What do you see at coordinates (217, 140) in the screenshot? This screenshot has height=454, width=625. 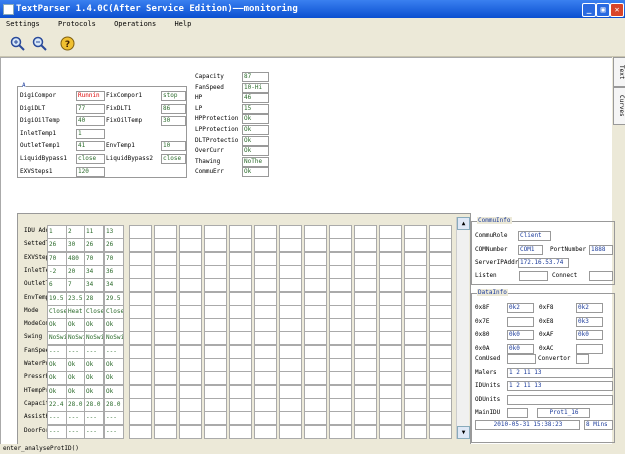 I see `param-label: DLTProtectio` at bounding box center [217, 140].